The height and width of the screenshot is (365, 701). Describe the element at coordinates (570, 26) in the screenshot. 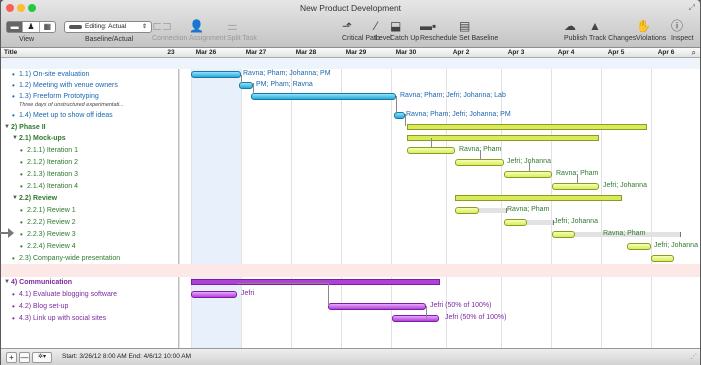

I see `cloud-icon: ☁` at that location.